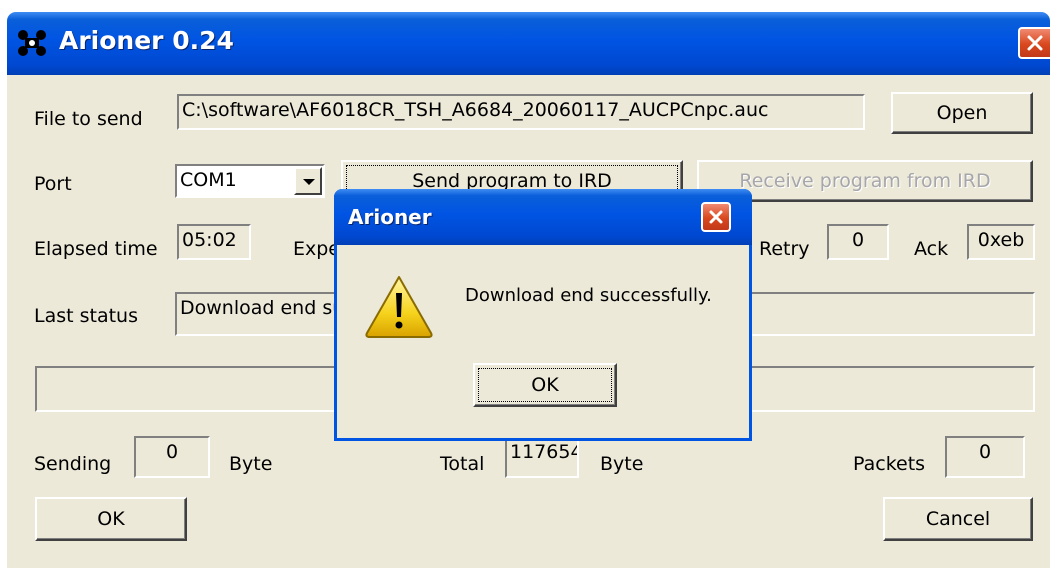 The height and width of the screenshot is (568, 1050). Describe the element at coordinates (528, 43) in the screenshot. I see `title-bar: Arioner 0.24` at that location.